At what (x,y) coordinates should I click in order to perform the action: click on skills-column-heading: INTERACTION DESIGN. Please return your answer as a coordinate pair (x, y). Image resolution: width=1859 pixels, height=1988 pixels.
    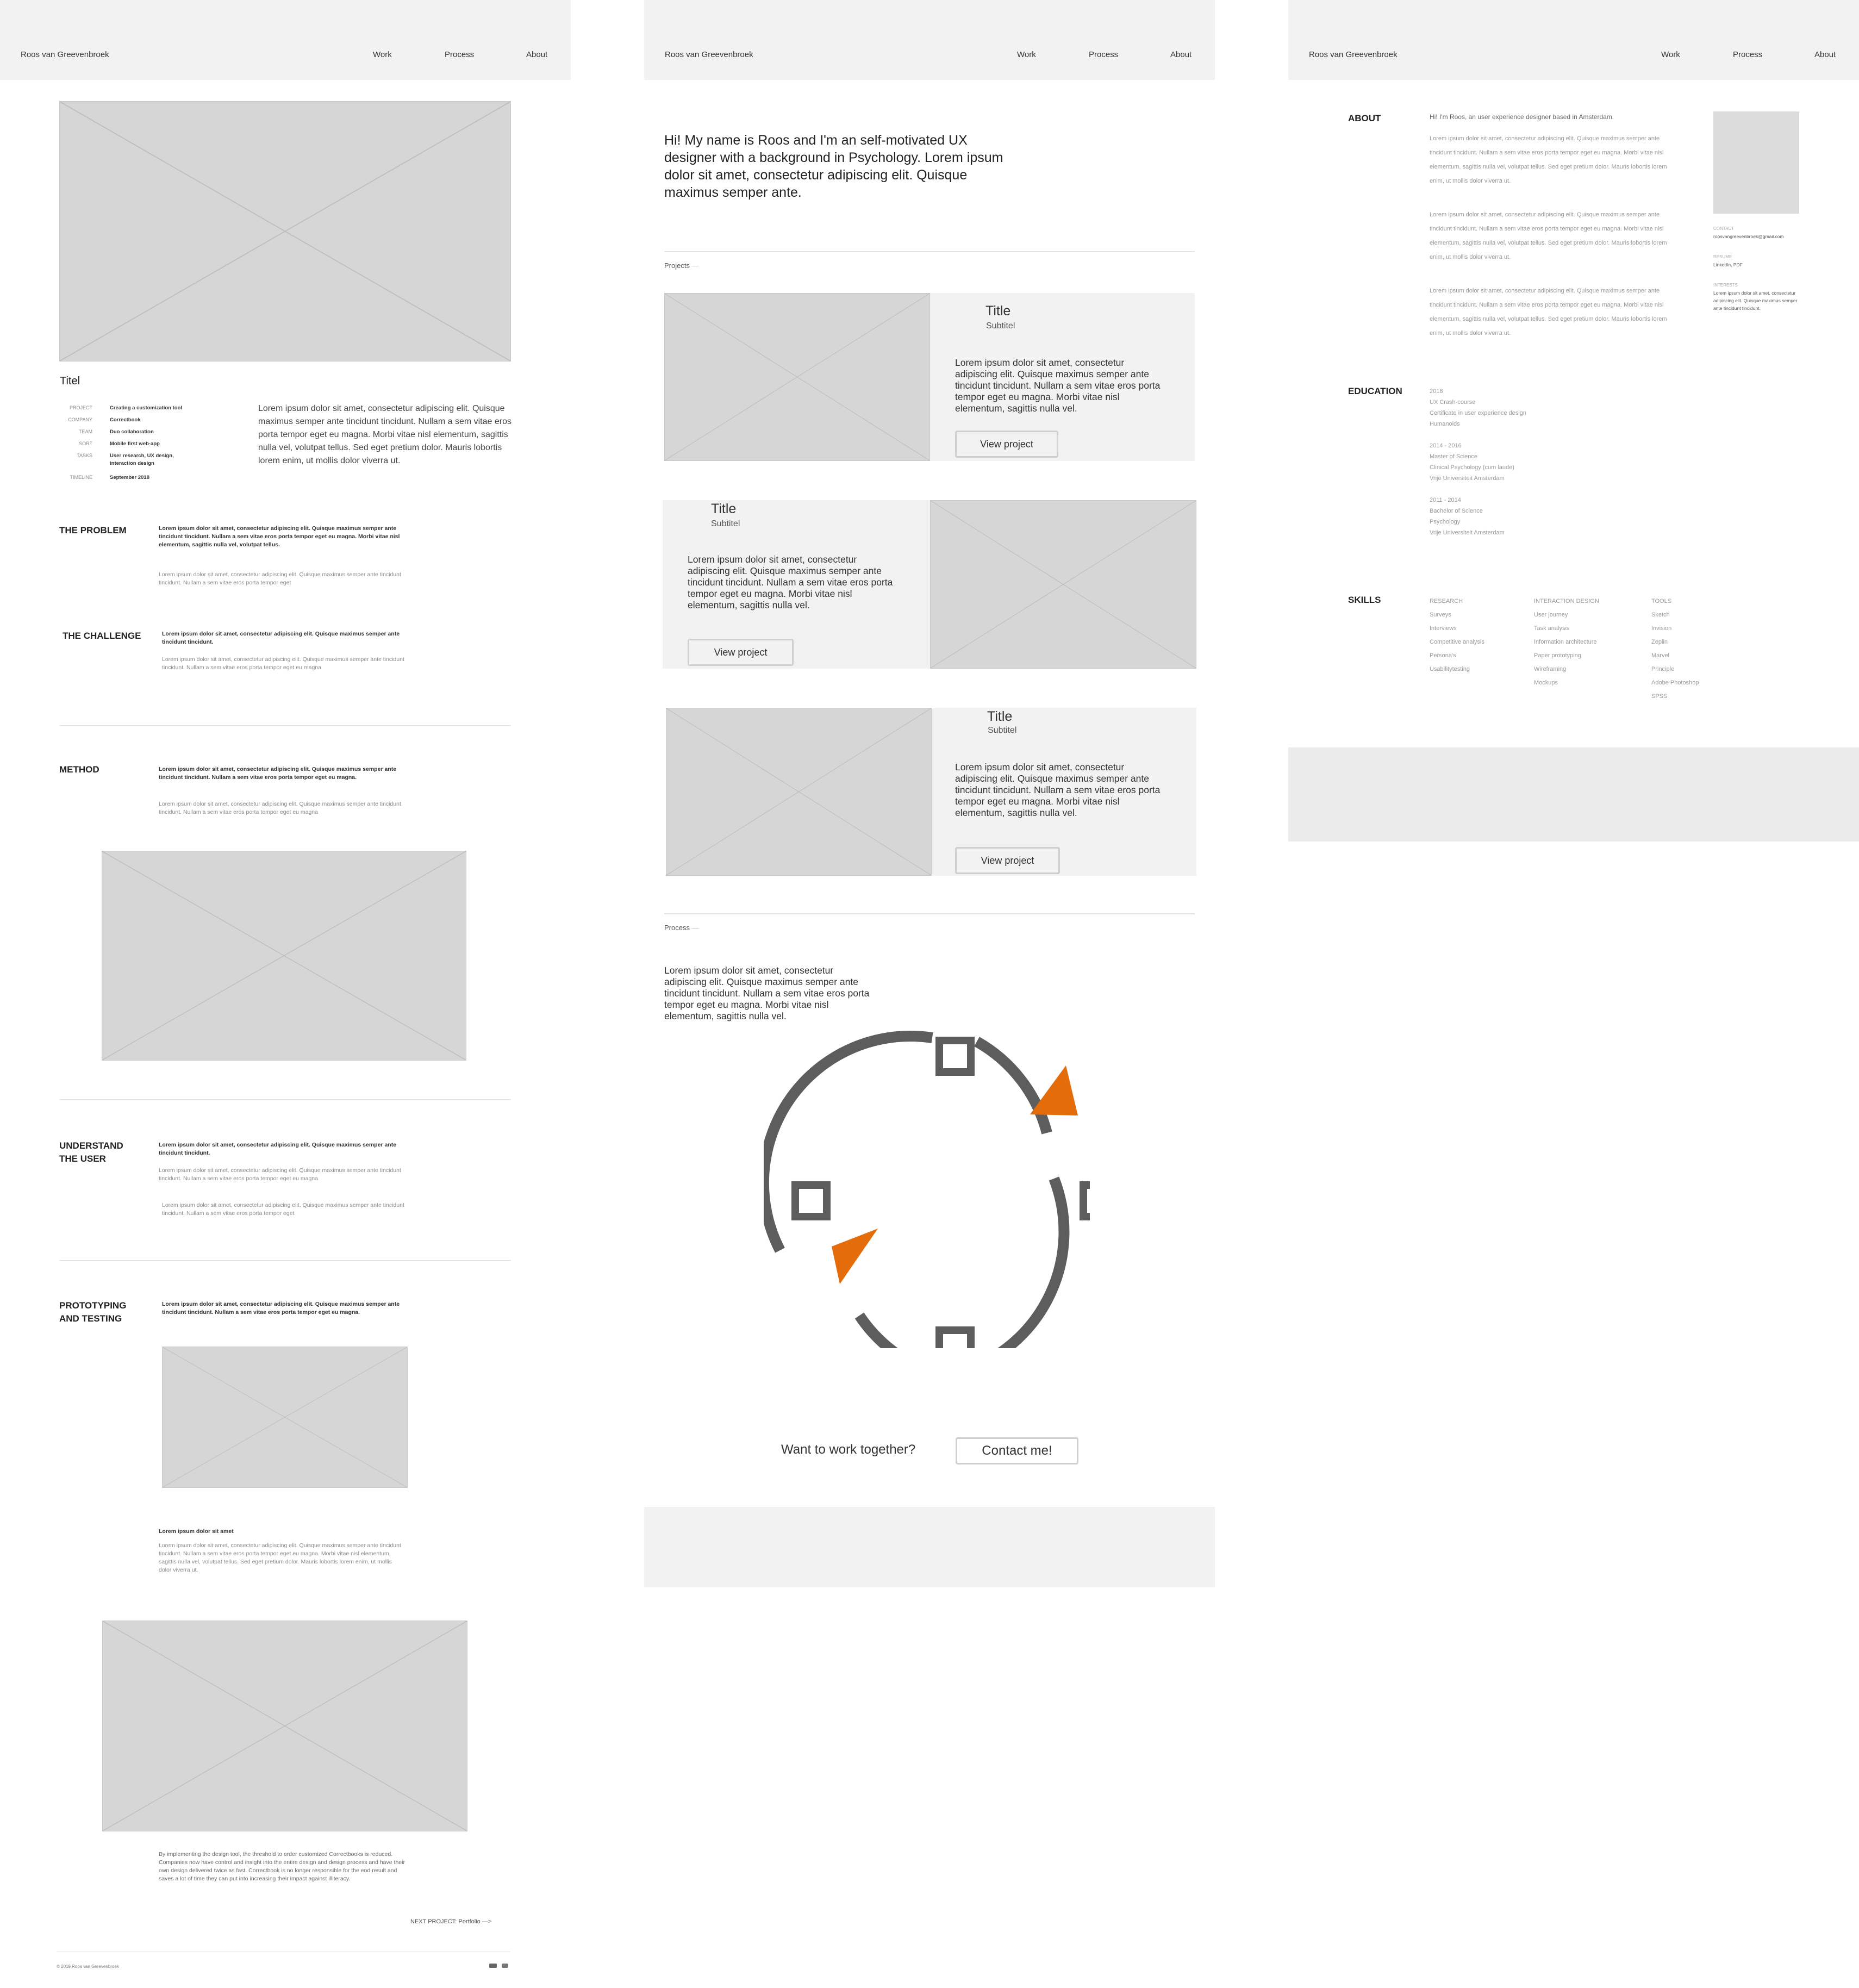
    Looking at the image, I should click on (1566, 601).